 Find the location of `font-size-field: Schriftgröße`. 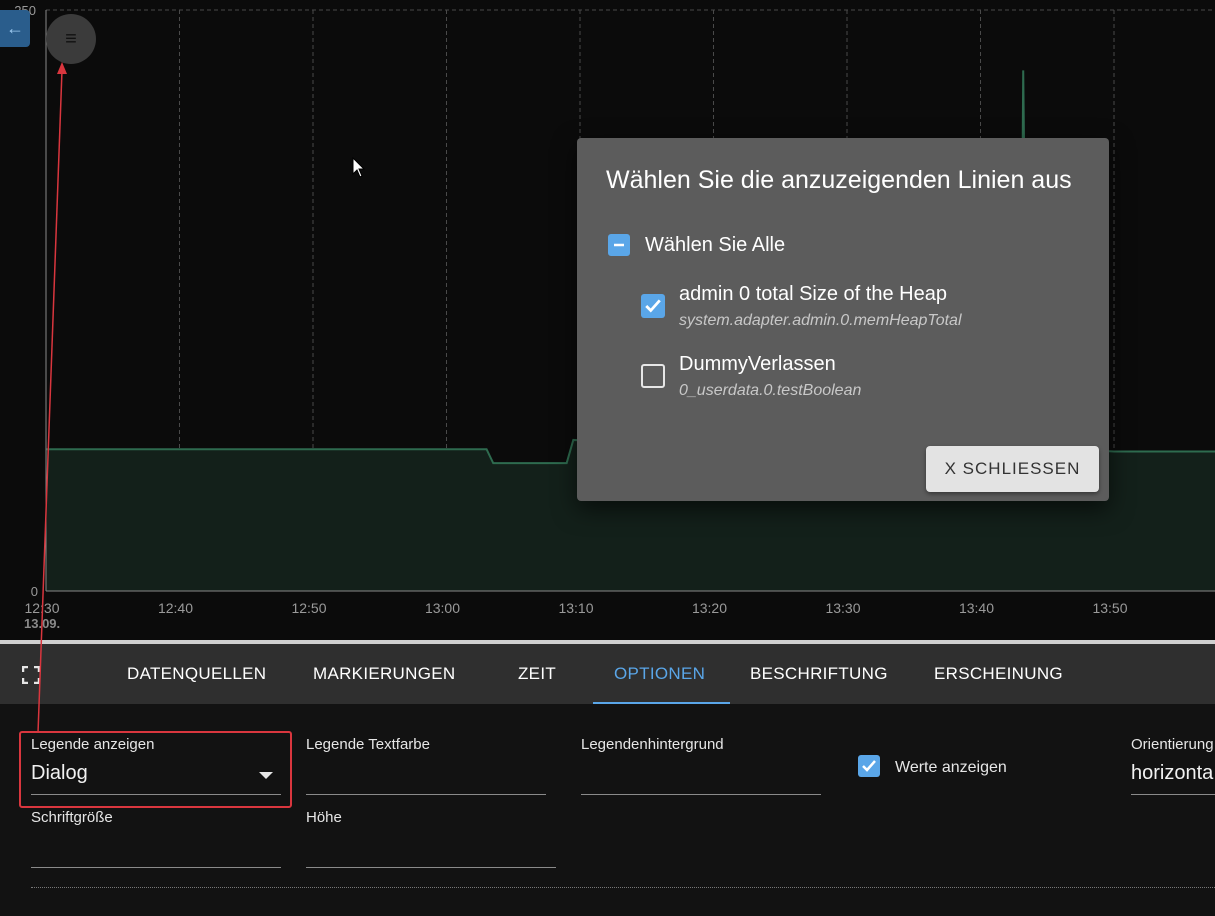

font-size-field: Schriftgröße is located at coordinates (72, 817).